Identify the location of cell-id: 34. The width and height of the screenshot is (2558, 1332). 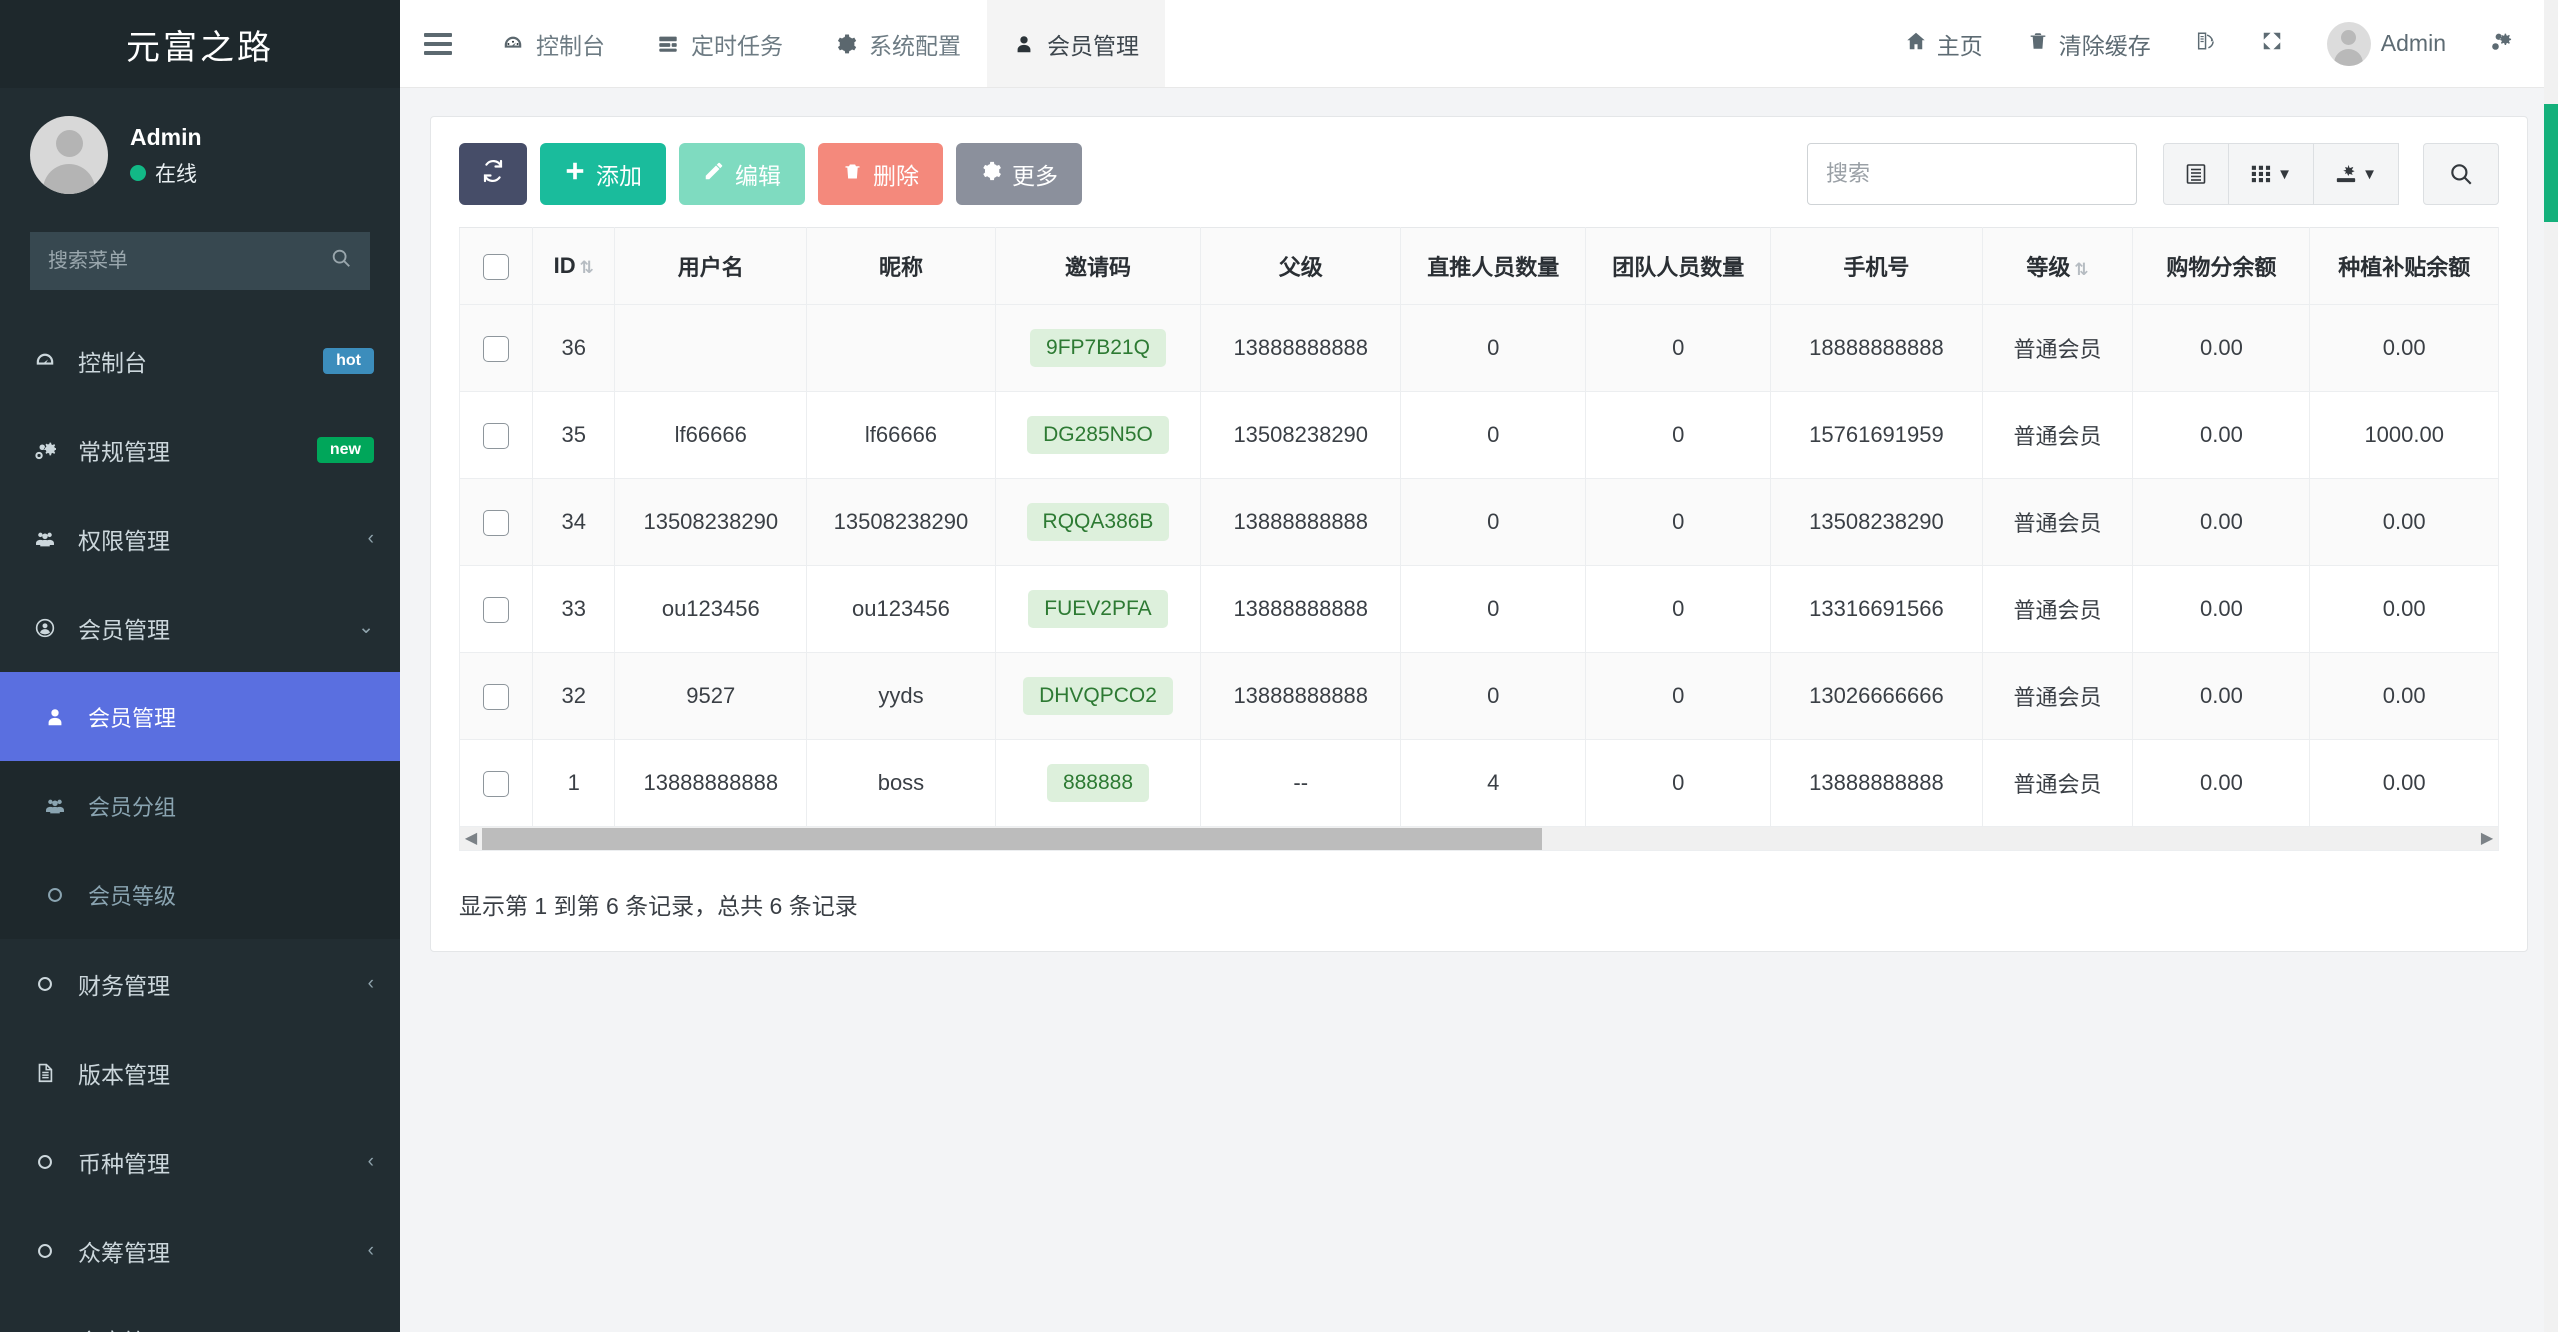
(574, 522).